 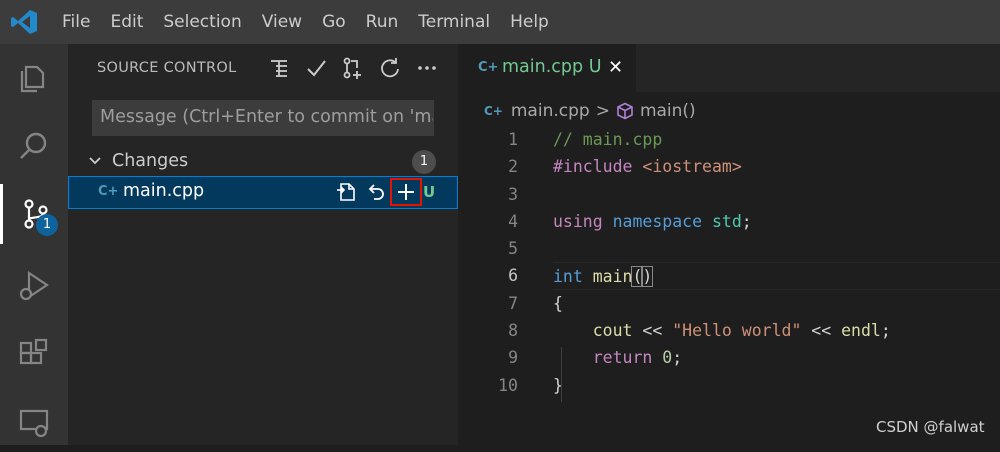 I want to click on line-number: 9, so click(x=513, y=358).